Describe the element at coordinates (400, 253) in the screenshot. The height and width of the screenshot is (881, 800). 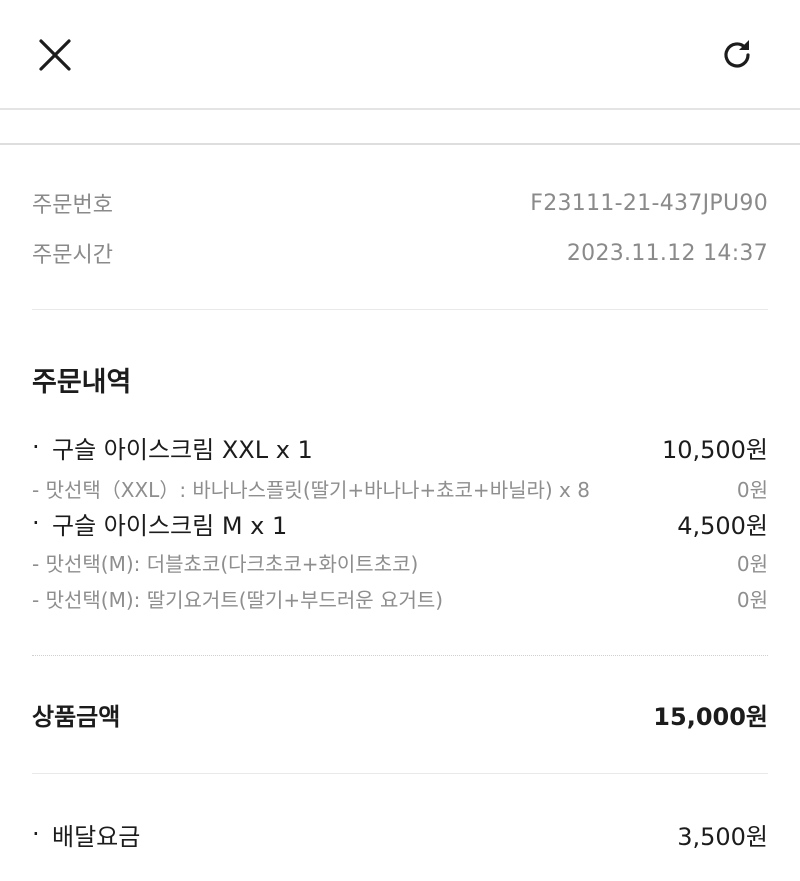
I see `order-time-row: 주문시간 2023.11.12 14:37` at that location.